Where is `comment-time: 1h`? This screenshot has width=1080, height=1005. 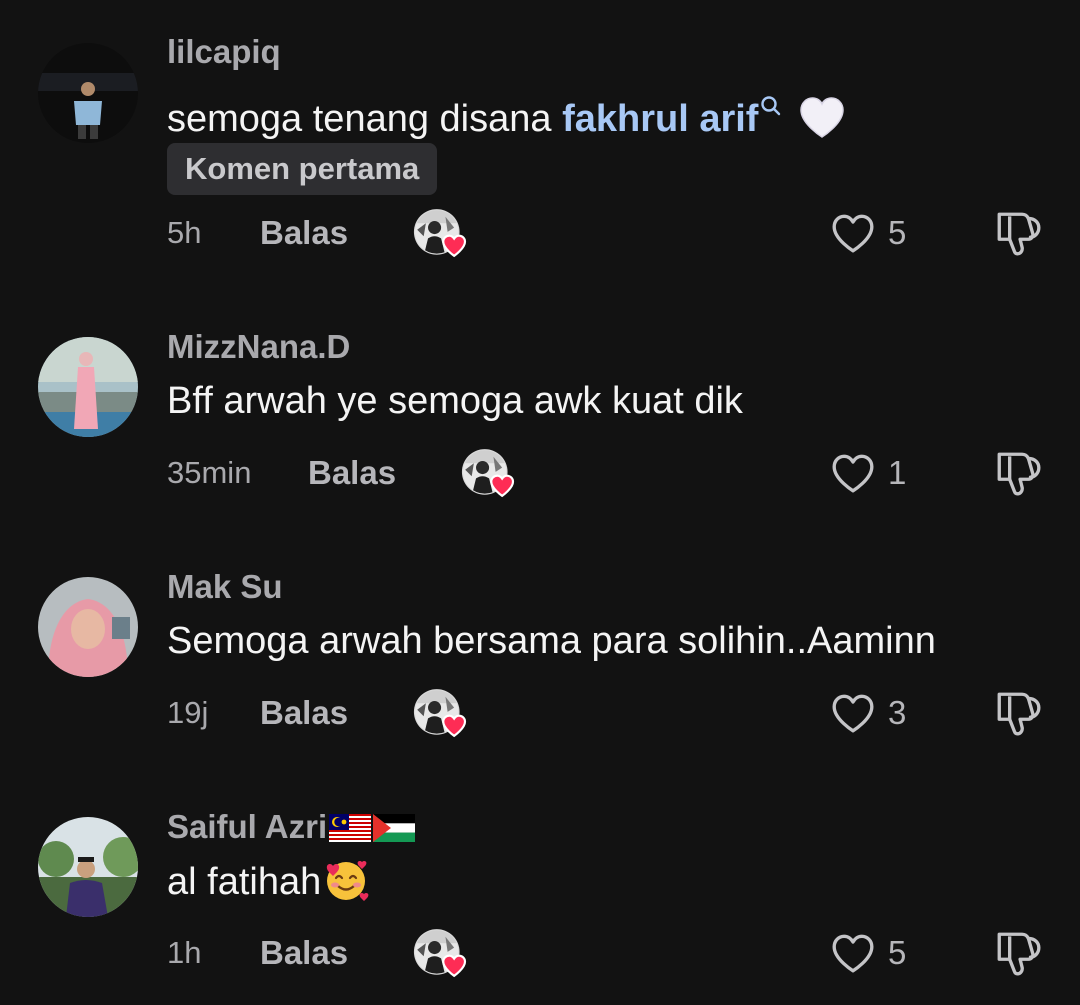
comment-time: 1h is located at coordinates (184, 952).